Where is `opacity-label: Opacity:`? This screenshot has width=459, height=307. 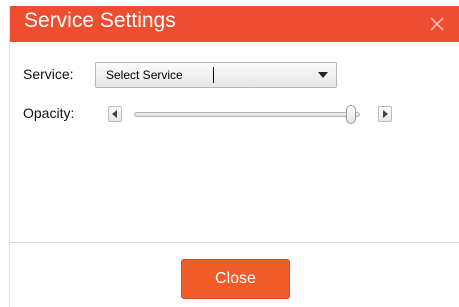 opacity-label: Opacity: is located at coordinates (49, 113).